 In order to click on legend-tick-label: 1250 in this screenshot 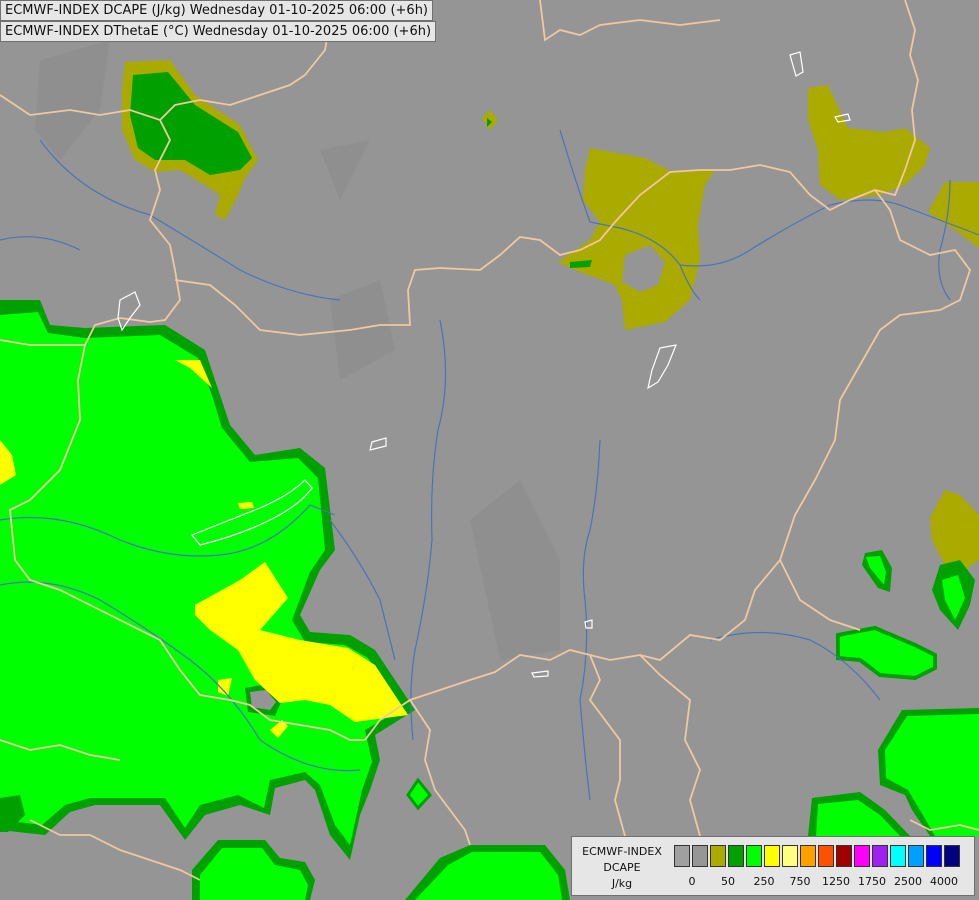, I will do `click(836, 881)`.